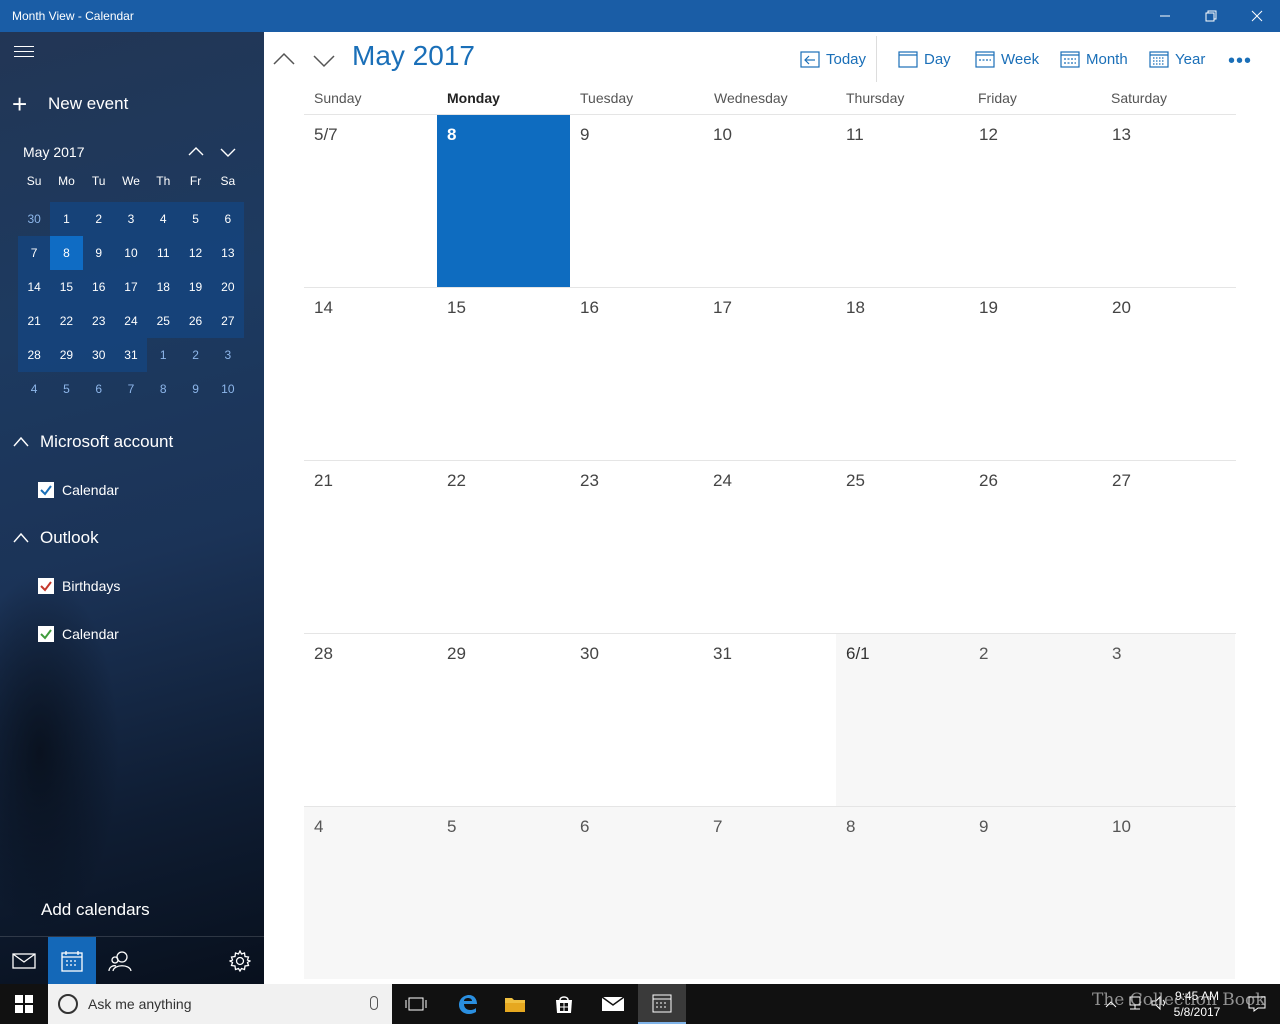 This screenshot has height=1024, width=1280. Describe the element at coordinates (1240, 61) in the screenshot. I see `more-options-button: •••` at that location.